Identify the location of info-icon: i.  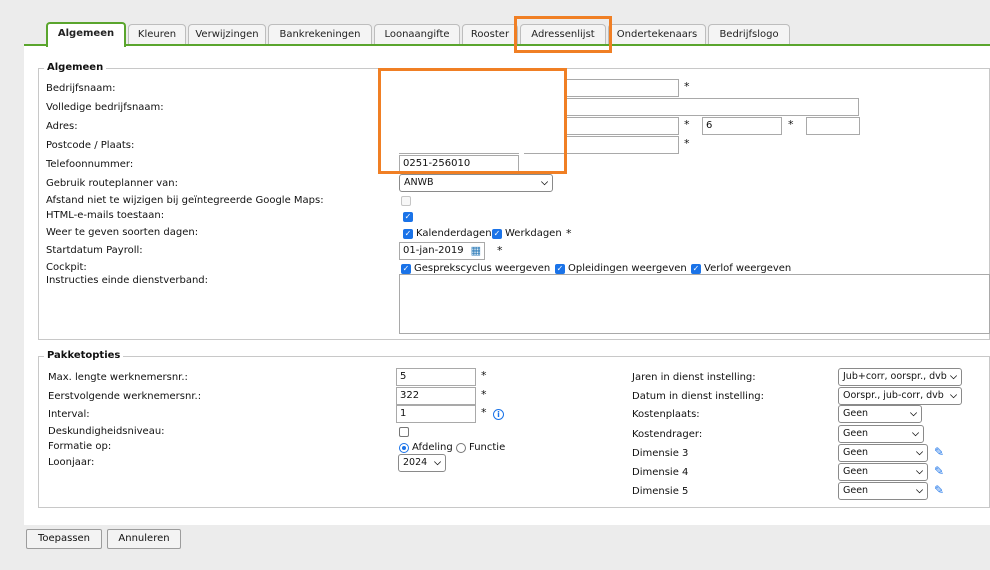
(498, 414).